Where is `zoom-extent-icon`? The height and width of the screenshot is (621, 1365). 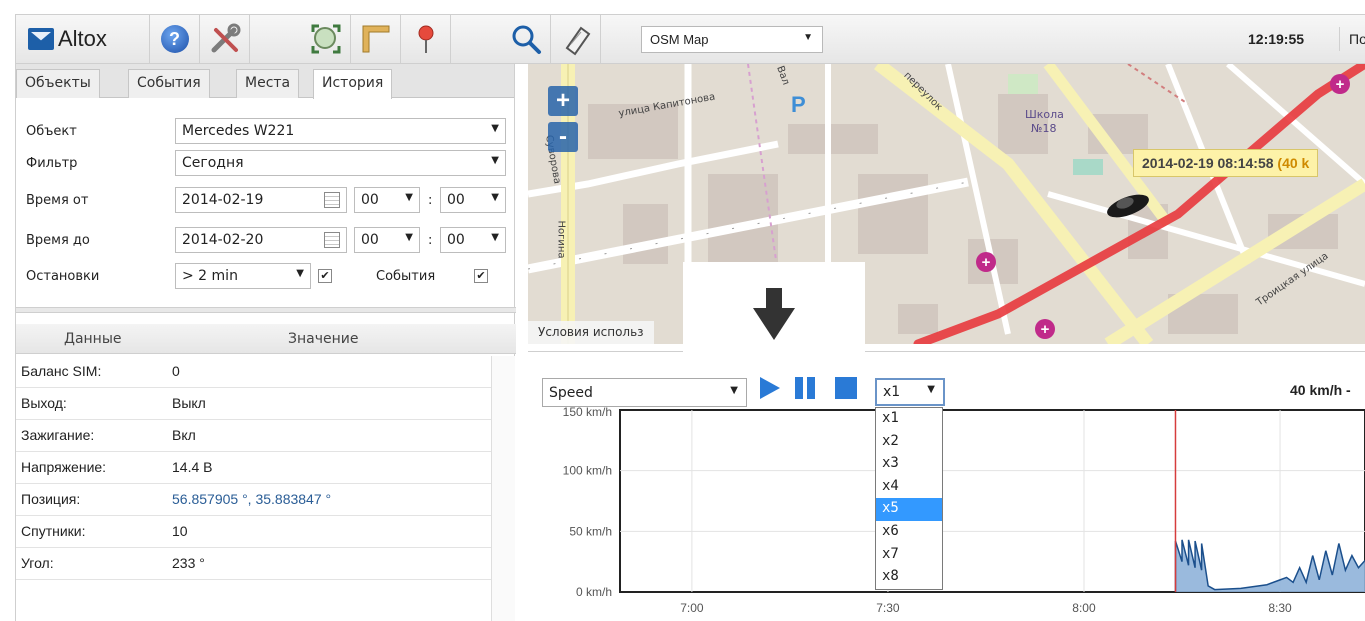 zoom-extent-icon is located at coordinates (325, 39).